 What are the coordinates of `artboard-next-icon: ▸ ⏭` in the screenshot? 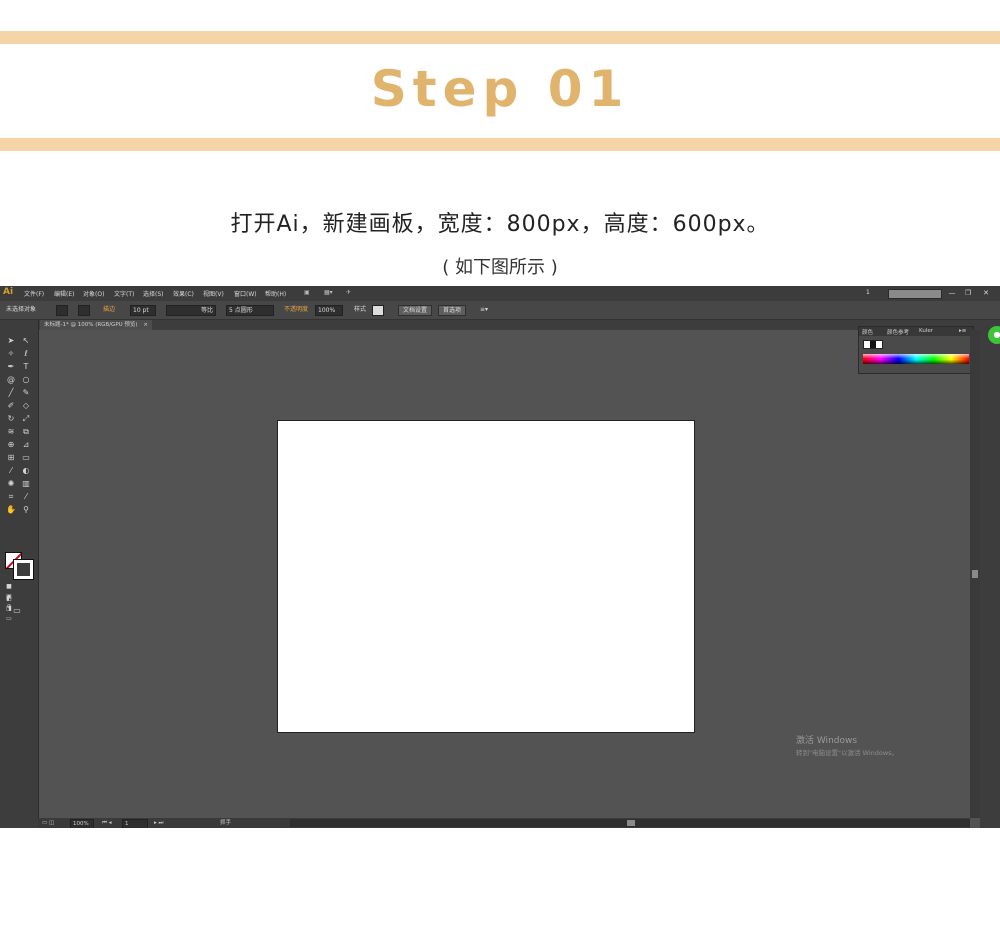 It's located at (158, 823).